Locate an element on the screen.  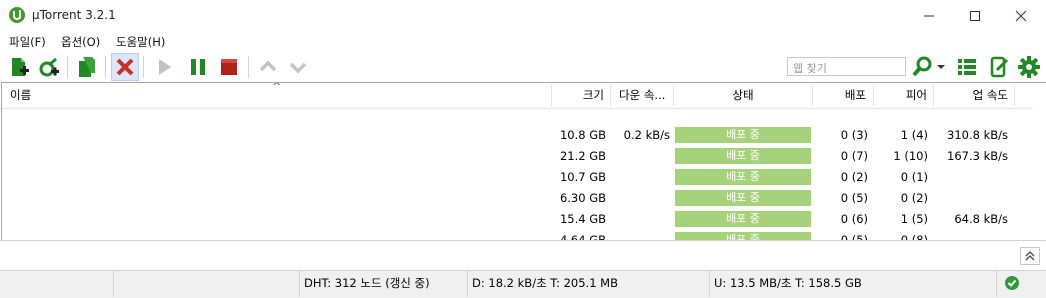
list-view-icon is located at coordinates (967, 67).